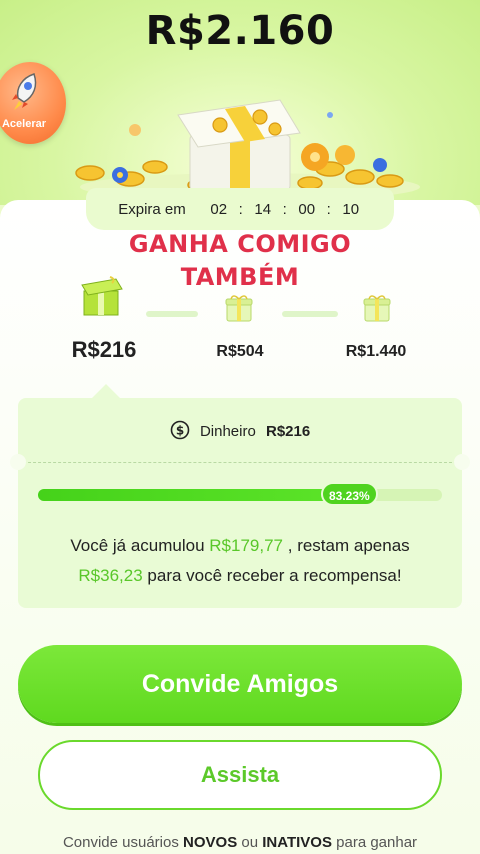 This screenshot has height=854, width=480. Describe the element at coordinates (240, 494) in the screenshot. I see `progress-bar: 83.23%` at that location.